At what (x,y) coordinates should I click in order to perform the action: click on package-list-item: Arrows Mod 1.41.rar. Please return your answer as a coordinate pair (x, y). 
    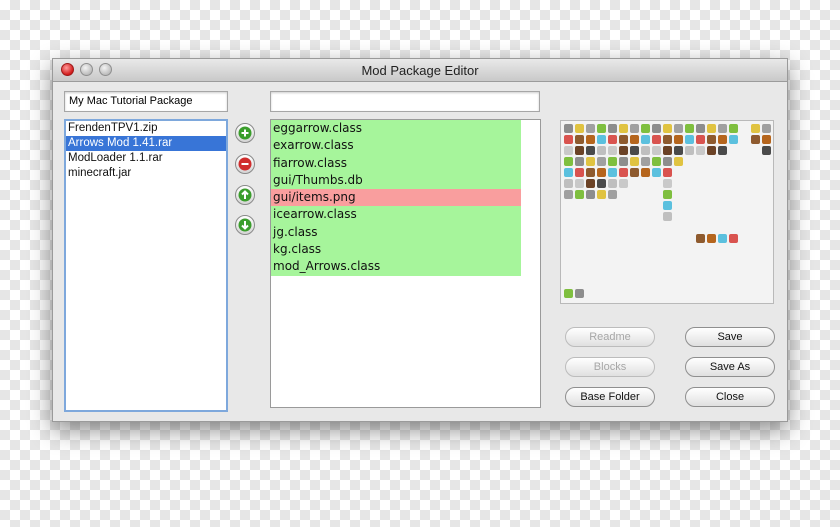
    Looking at the image, I should click on (146, 143).